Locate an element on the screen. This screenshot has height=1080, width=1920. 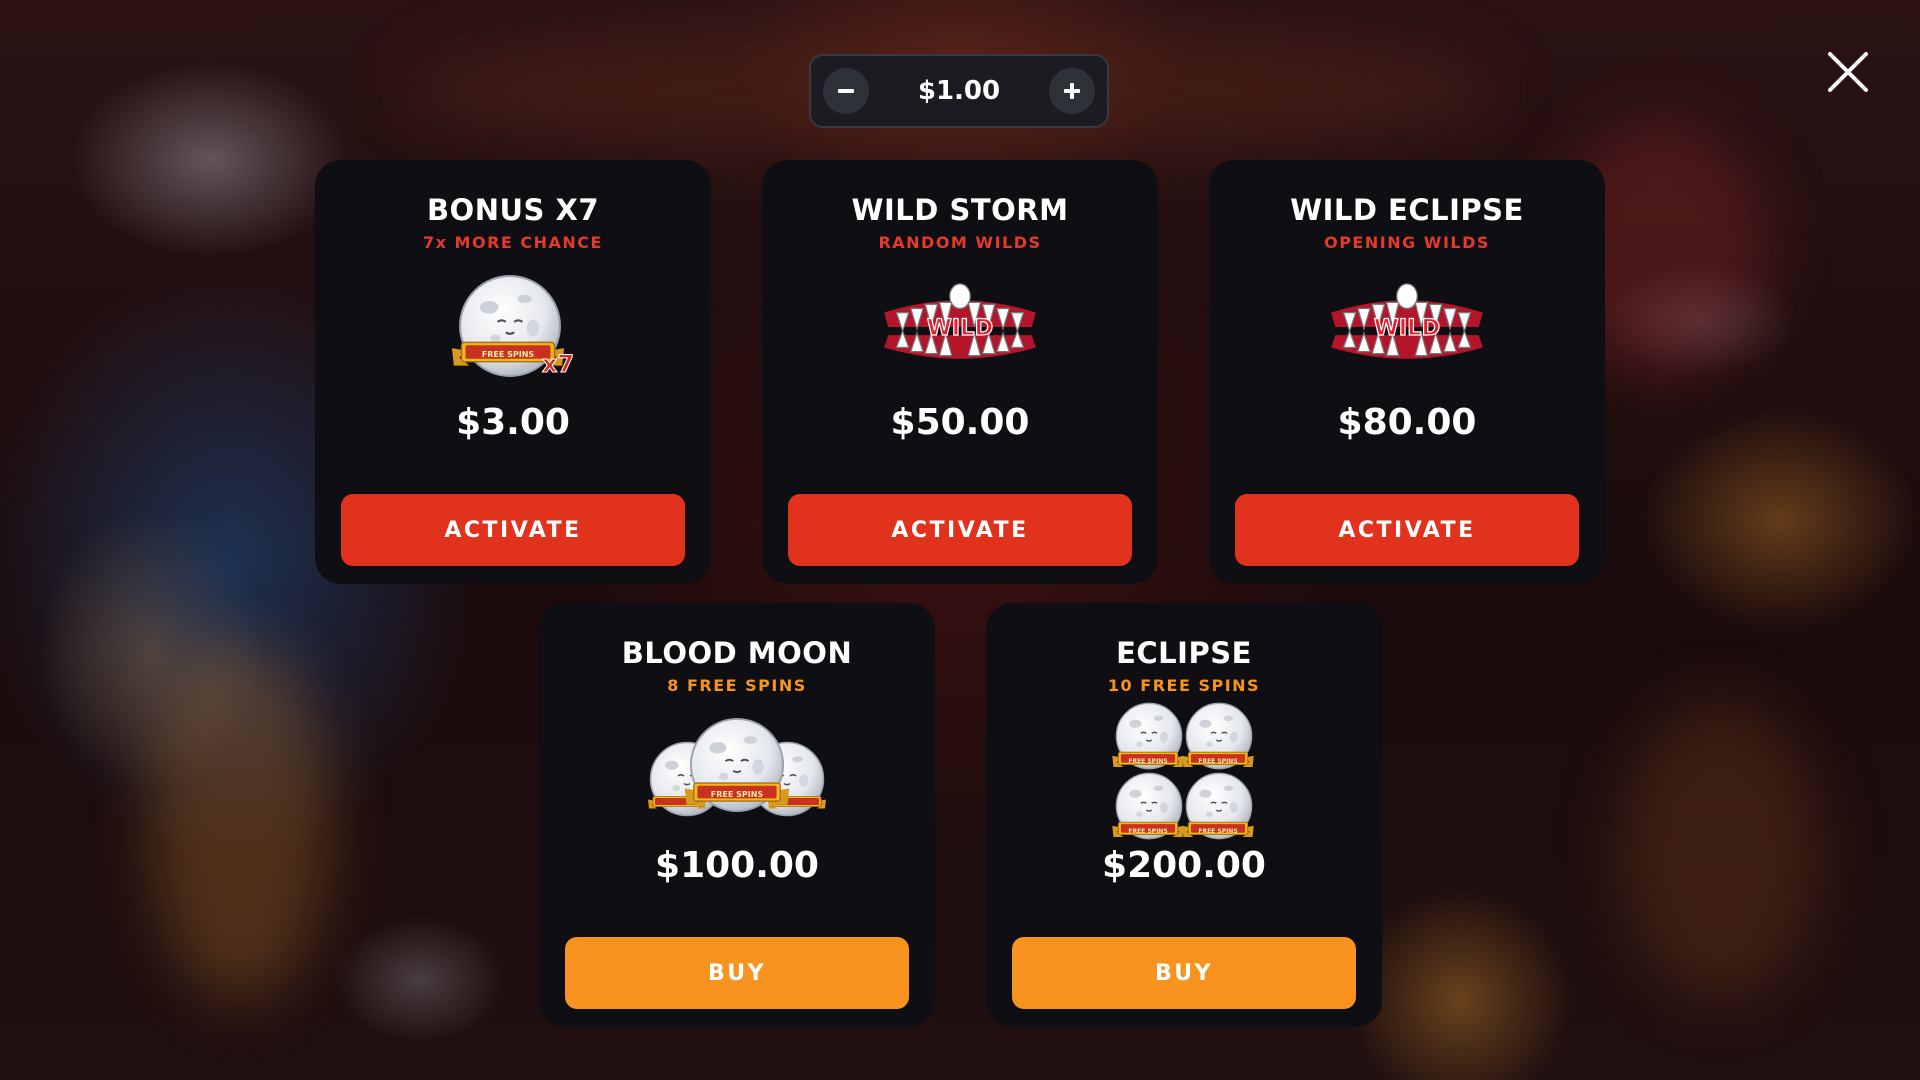
bet-selector: $1.00 is located at coordinates (959, 91).